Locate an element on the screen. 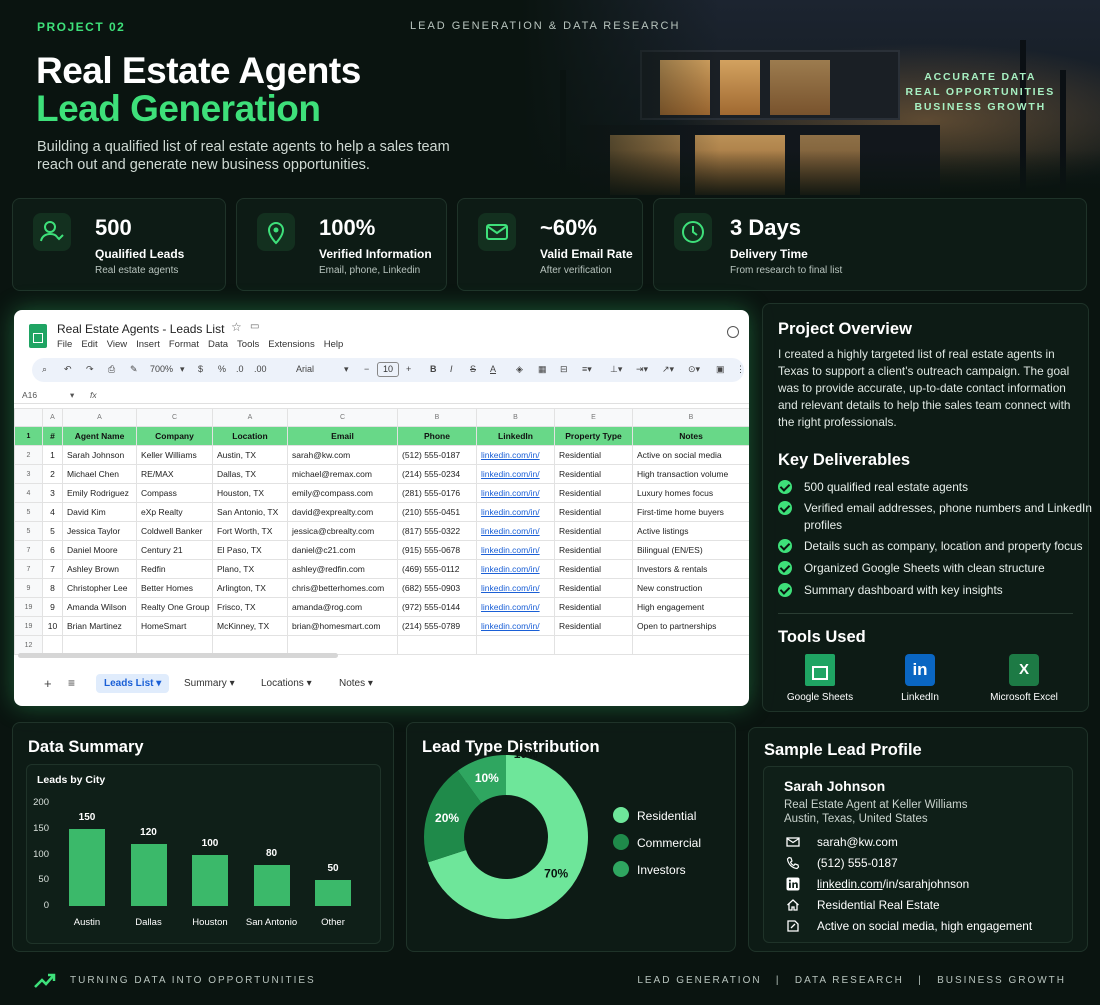 The height and width of the screenshot is (1005, 1100). percent-icon: % is located at coordinates (222, 369).